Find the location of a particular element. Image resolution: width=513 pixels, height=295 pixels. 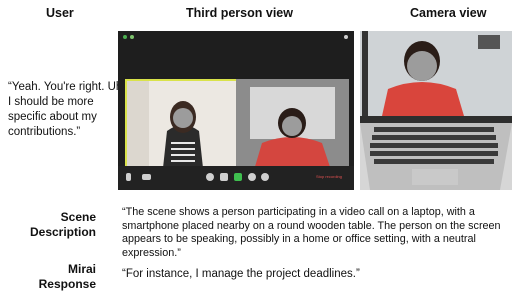

participant-tile is located at coordinates (292, 124).